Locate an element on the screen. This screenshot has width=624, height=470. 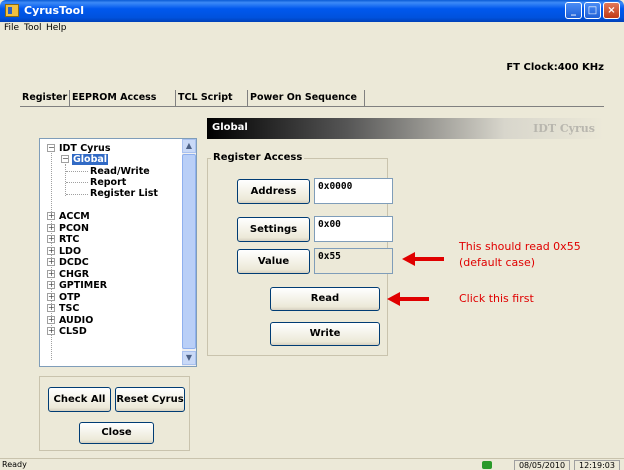
tree-item-dcdc: DCDC is located at coordinates (74, 262).